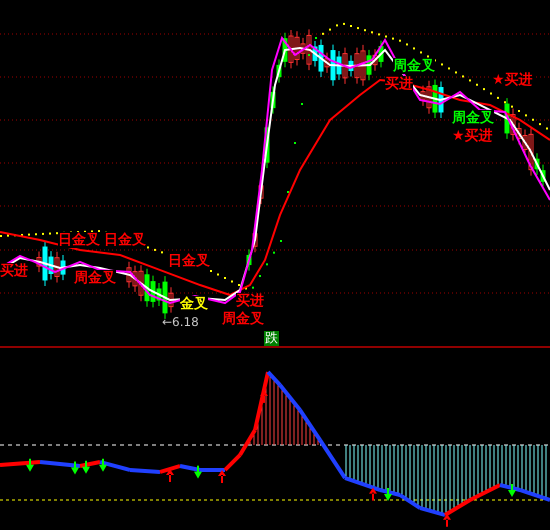 The height and width of the screenshot is (530, 550). I want to click on price-label: ←6.18, so click(180, 322).